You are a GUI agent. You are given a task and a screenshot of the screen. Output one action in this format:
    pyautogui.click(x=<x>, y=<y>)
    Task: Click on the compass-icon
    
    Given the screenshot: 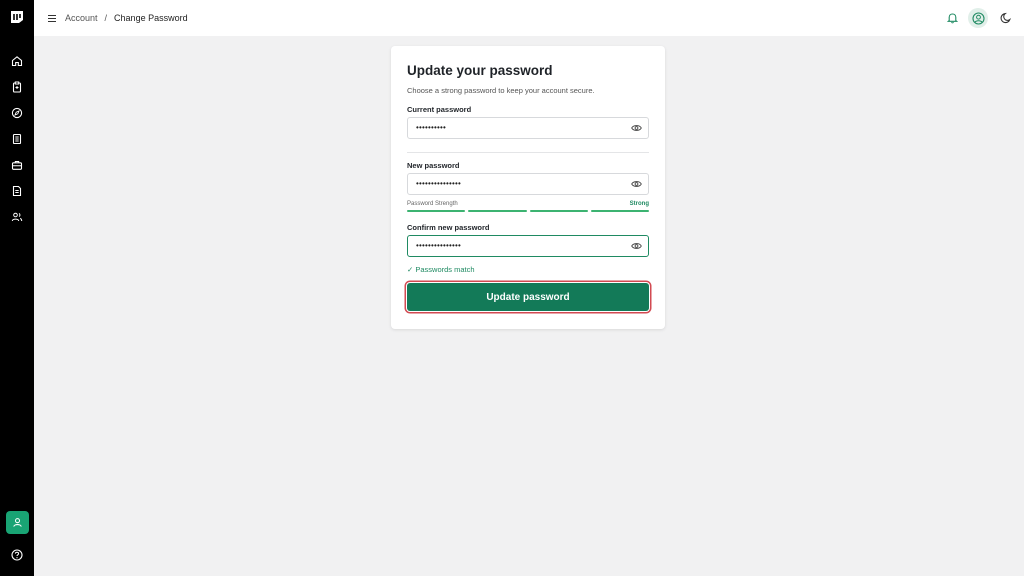 What is the action you would take?
    pyautogui.click(x=17, y=113)
    